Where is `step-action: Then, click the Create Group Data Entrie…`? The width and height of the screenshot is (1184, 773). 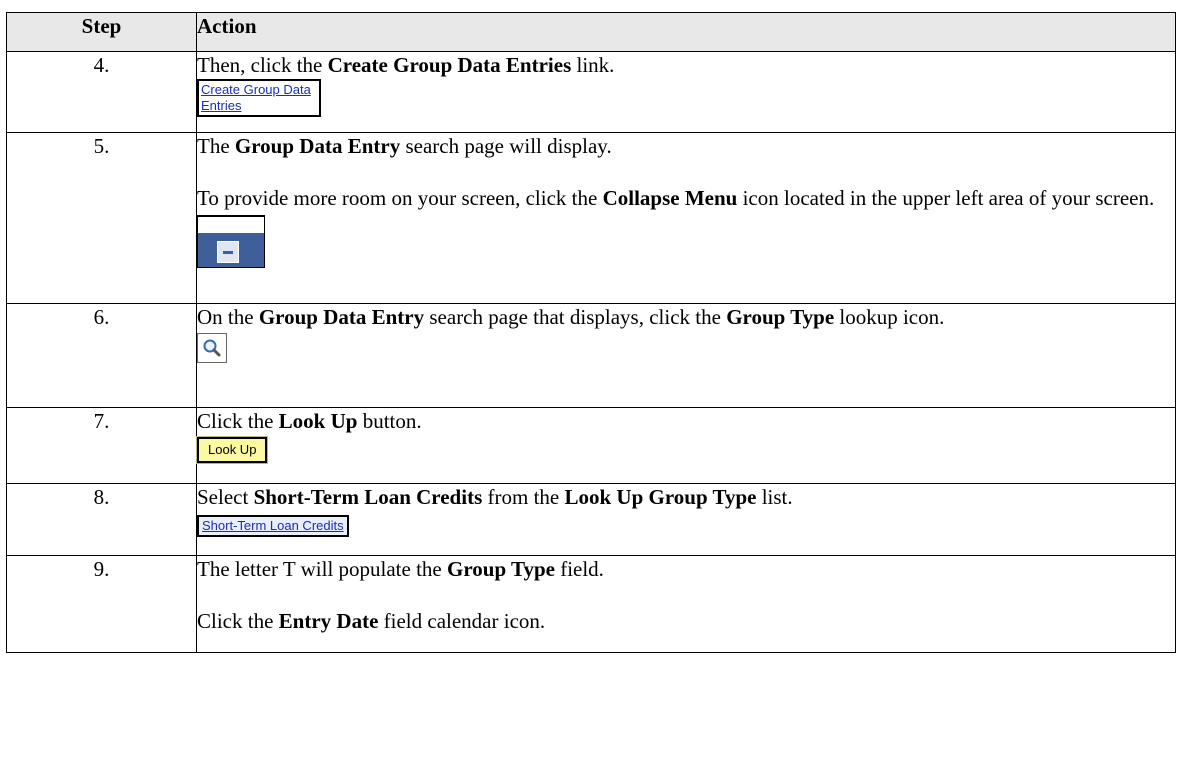
step-action: Then, click the Create Group Data Entrie… is located at coordinates (686, 92).